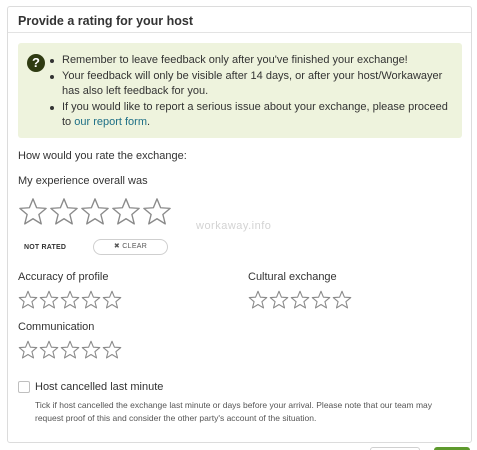  What do you see at coordinates (99, 387) in the screenshot?
I see `host-cancelled-label: Host cancelled last minute` at bounding box center [99, 387].